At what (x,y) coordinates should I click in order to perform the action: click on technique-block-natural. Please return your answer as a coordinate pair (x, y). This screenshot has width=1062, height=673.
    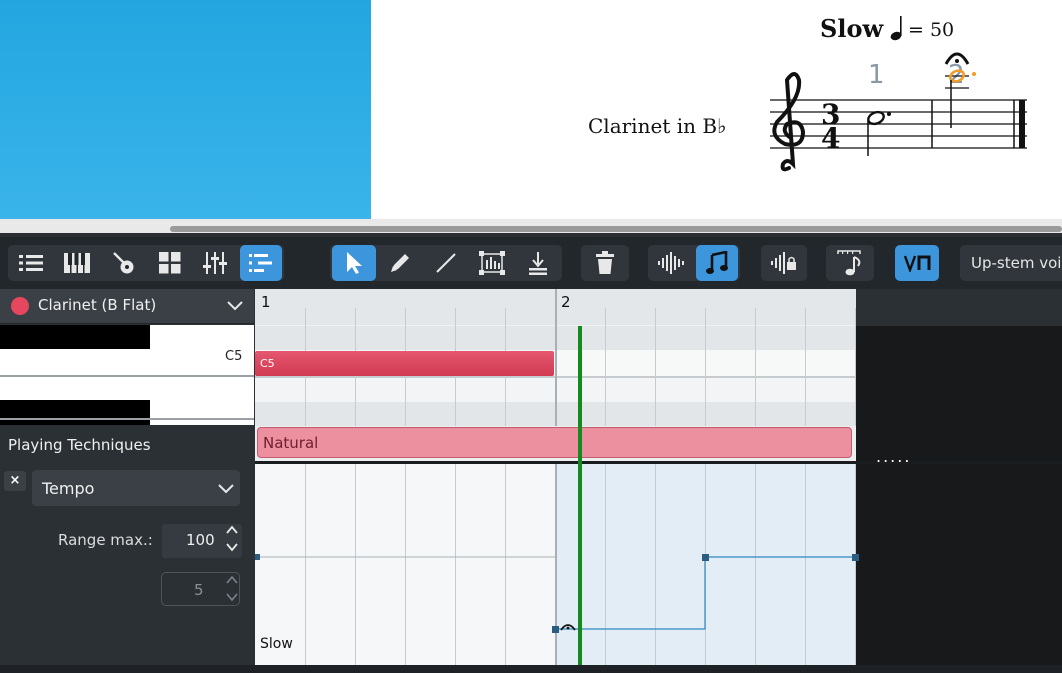
    Looking at the image, I should click on (554, 442).